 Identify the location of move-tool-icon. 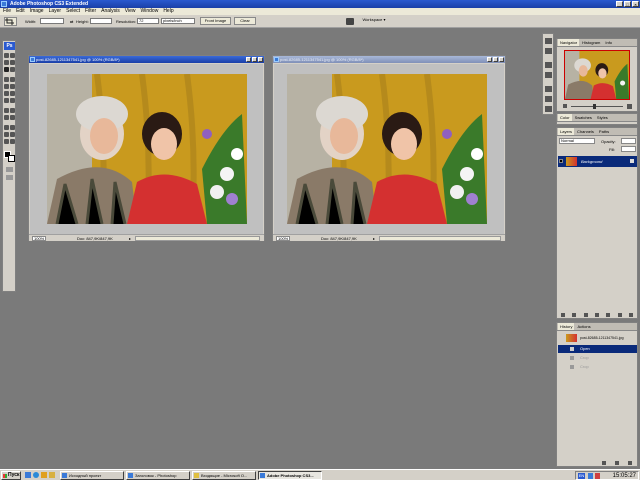
(6, 55).